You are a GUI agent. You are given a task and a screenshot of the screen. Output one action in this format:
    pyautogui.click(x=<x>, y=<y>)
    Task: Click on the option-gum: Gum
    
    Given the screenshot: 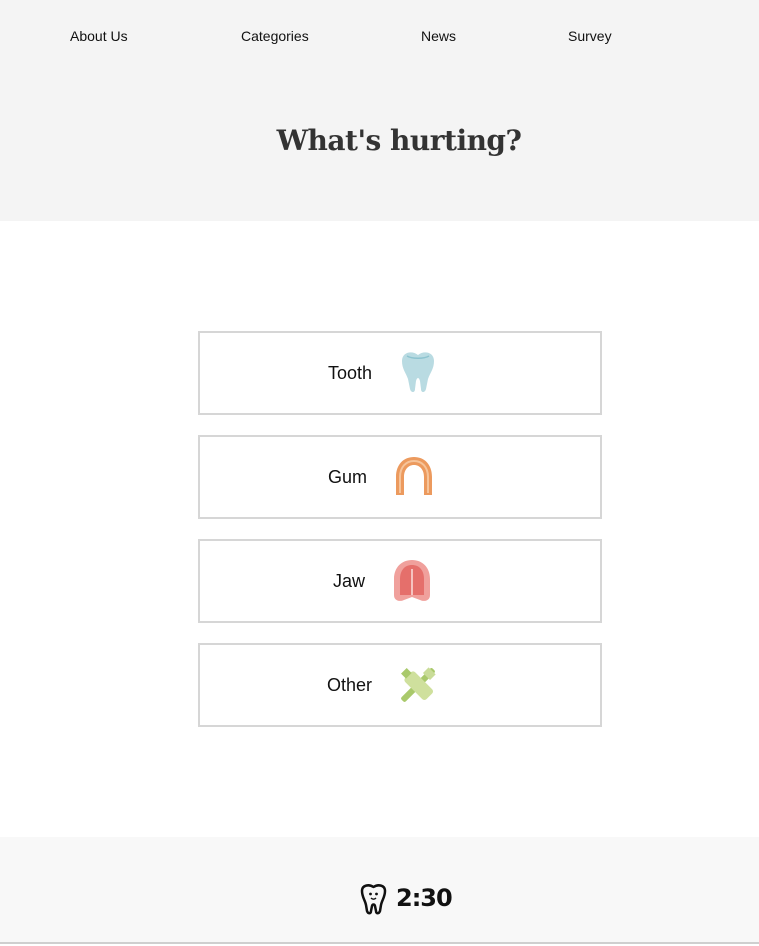 What is the action you would take?
    pyautogui.click(x=400, y=477)
    